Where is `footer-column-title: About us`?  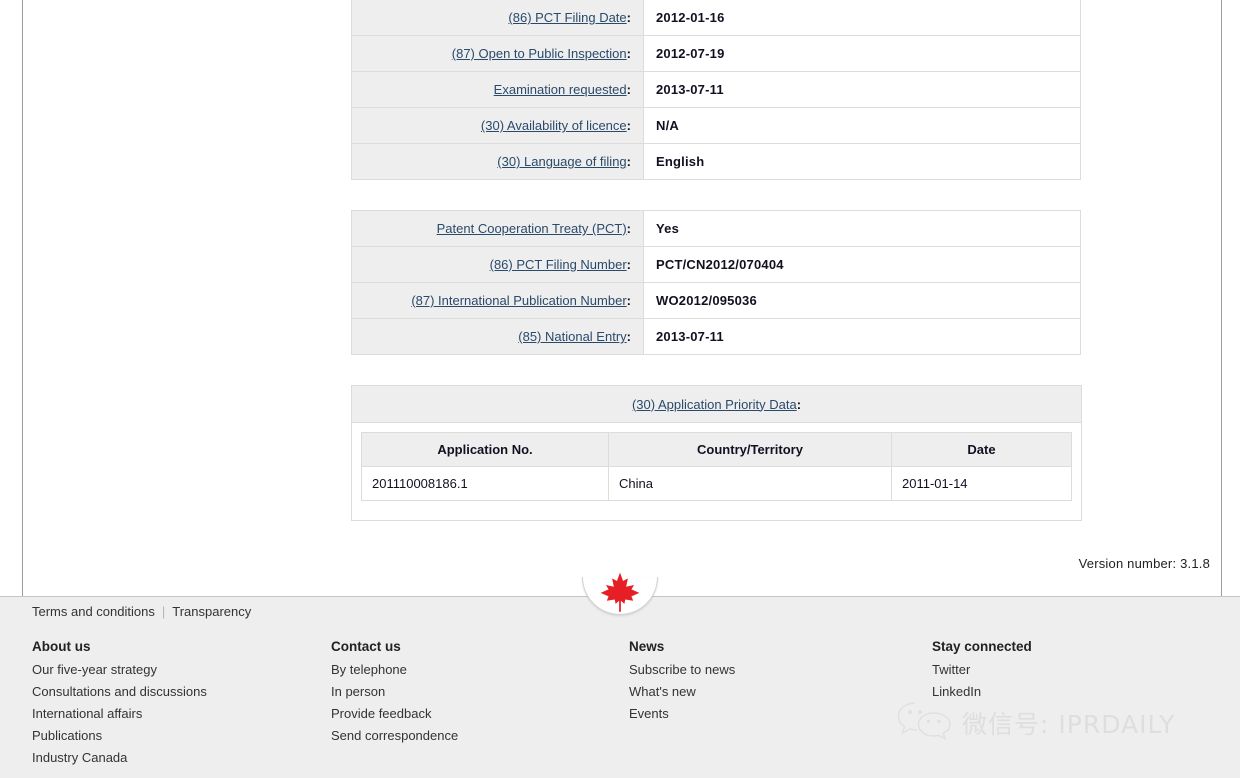 footer-column-title: About us is located at coordinates (61, 646).